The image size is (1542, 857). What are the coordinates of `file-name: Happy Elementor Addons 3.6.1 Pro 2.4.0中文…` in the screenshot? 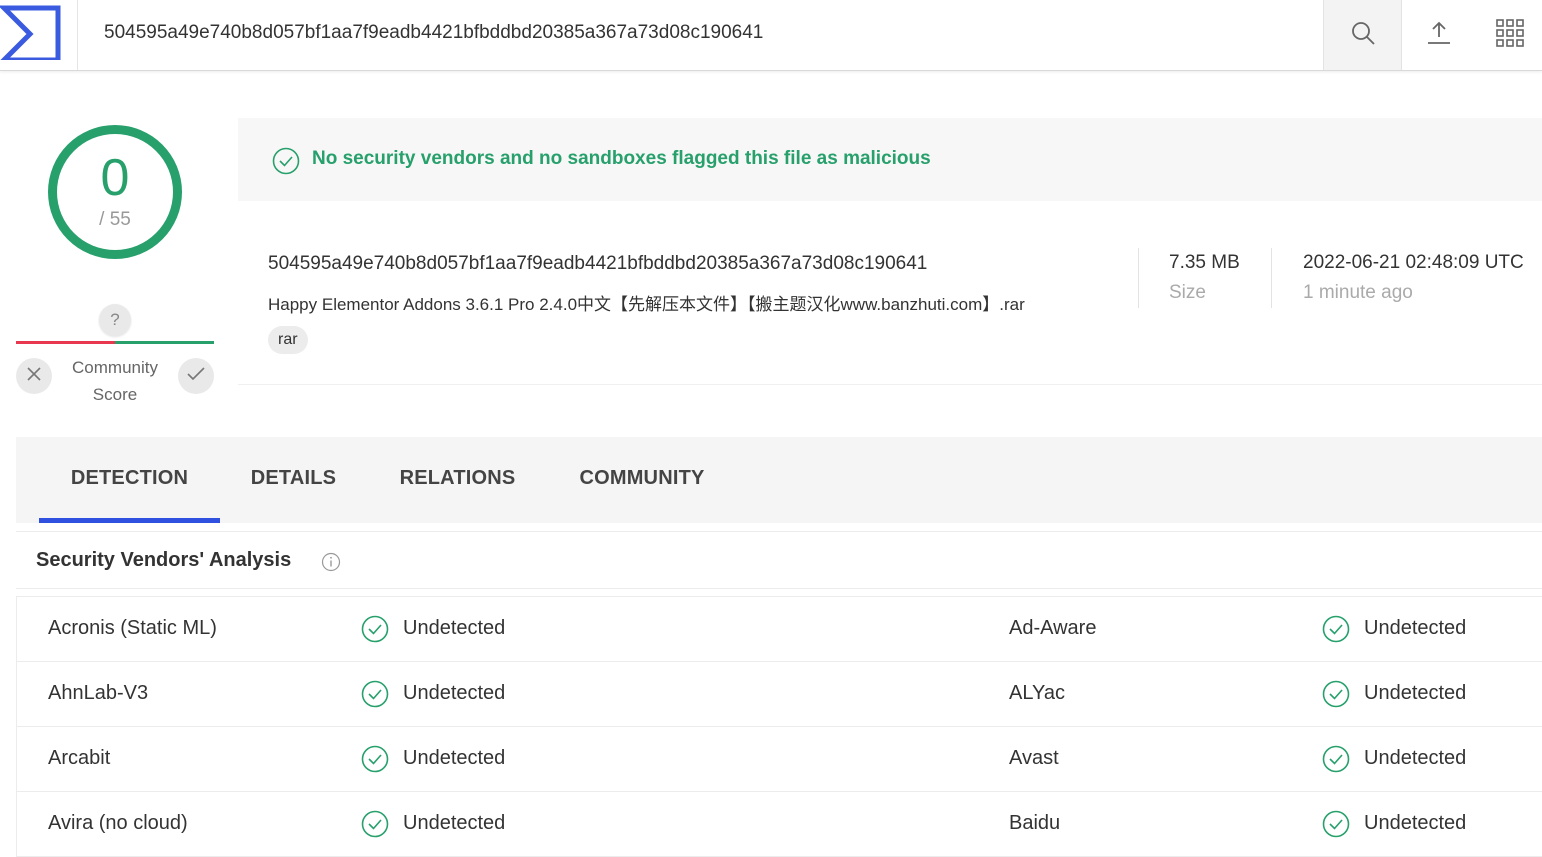 It's located at (646, 304).